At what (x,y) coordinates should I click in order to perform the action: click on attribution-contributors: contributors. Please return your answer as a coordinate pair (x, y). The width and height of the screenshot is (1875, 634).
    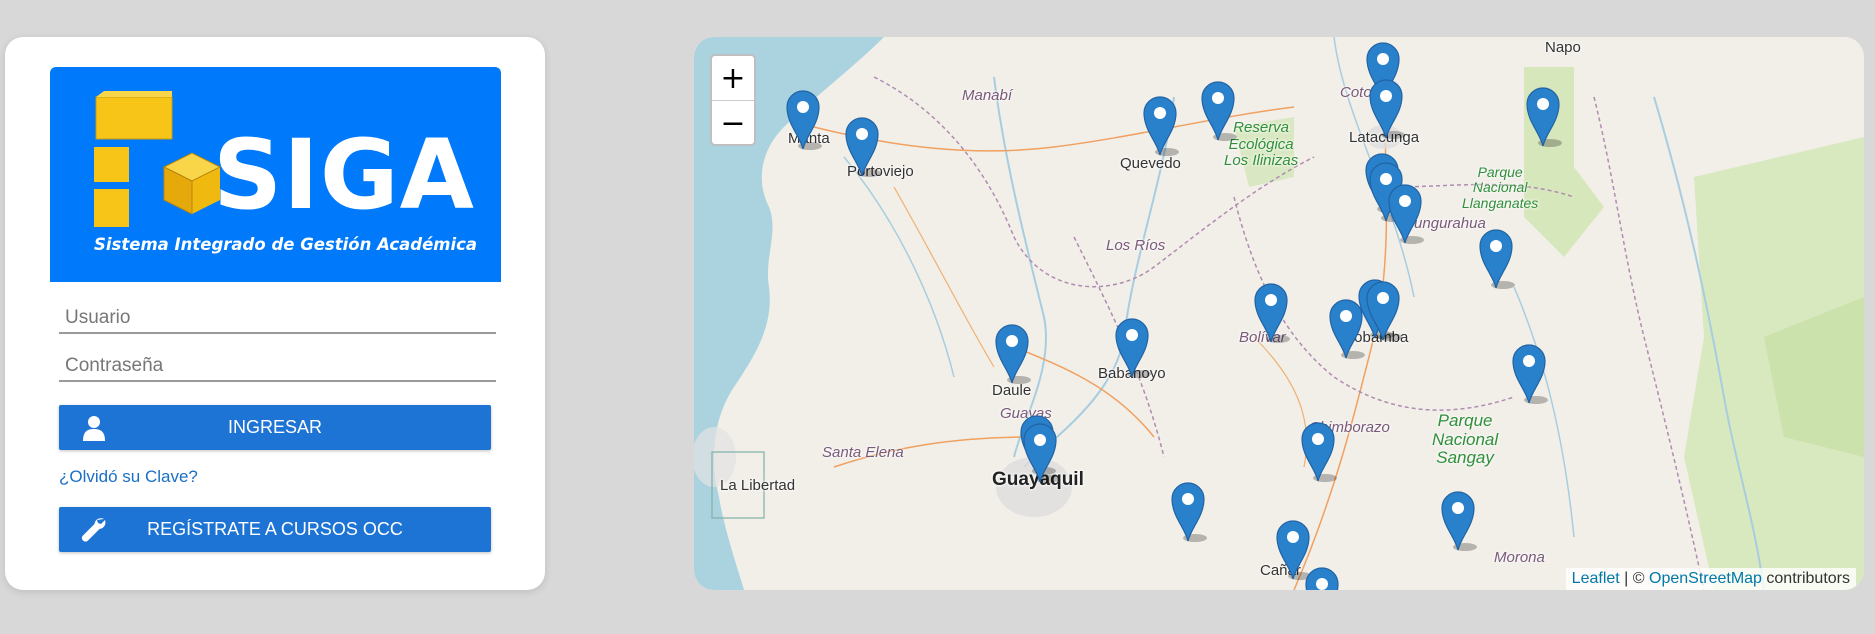
    Looking at the image, I should click on (1805, 578).